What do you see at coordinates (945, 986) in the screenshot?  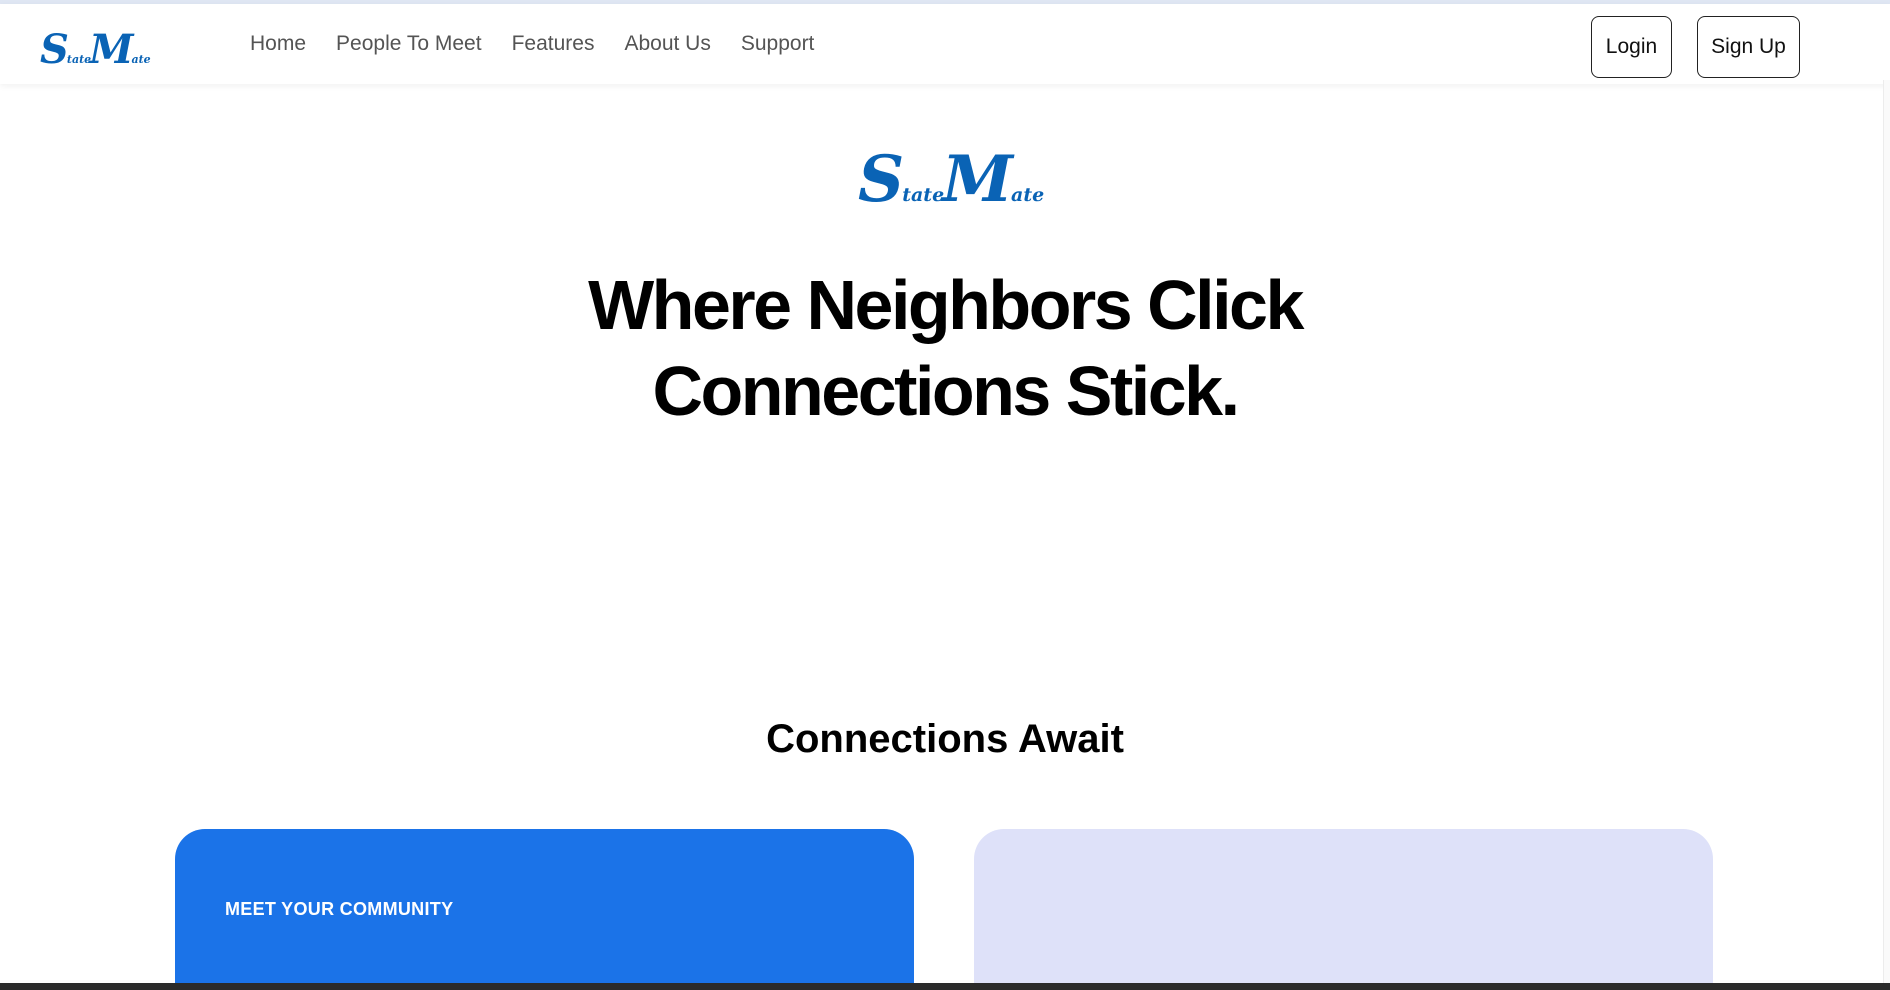 I see `bottom-border` at bounding box center [945, 986].